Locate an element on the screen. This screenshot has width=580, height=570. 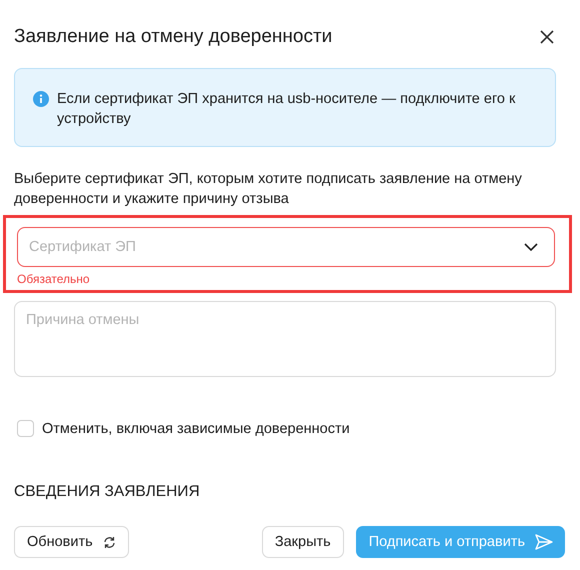
section-title: СВЕДЕНИЯ ЗАЯВЛЕНИЯ is located at coordinates (107, 492).